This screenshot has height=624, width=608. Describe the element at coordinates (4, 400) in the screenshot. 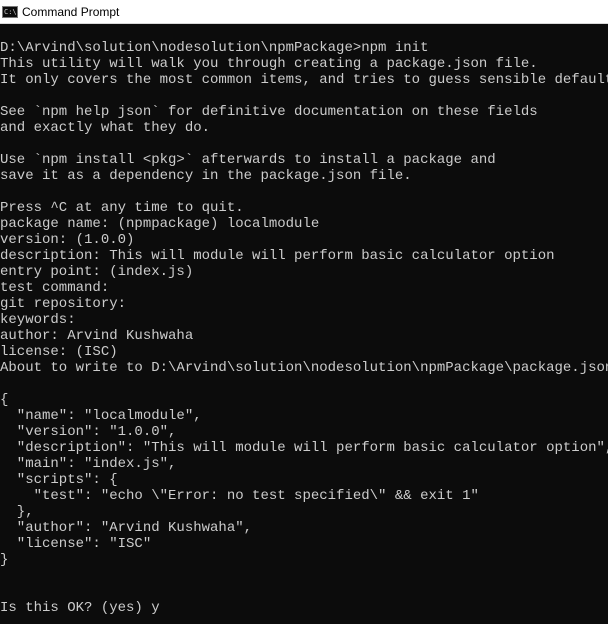

I see `console-line: {` at that location.